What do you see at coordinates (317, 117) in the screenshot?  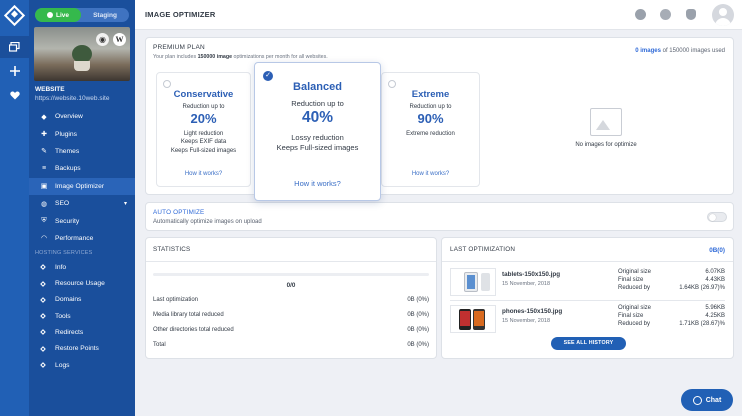 I see `reduction-percent: 40%` at bounding box center [317, 117].